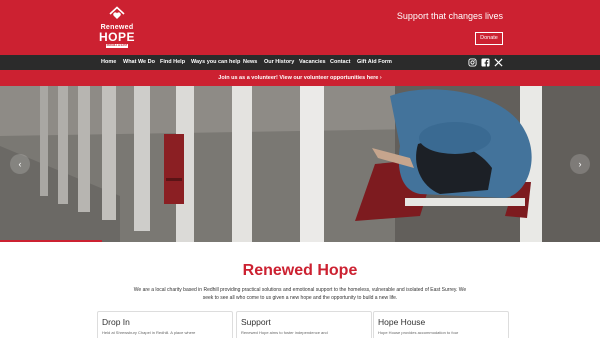 Image resolution: width=600 pixels, height=338 pixels. I want to click on card-title: Hope House, so click(402, 322).